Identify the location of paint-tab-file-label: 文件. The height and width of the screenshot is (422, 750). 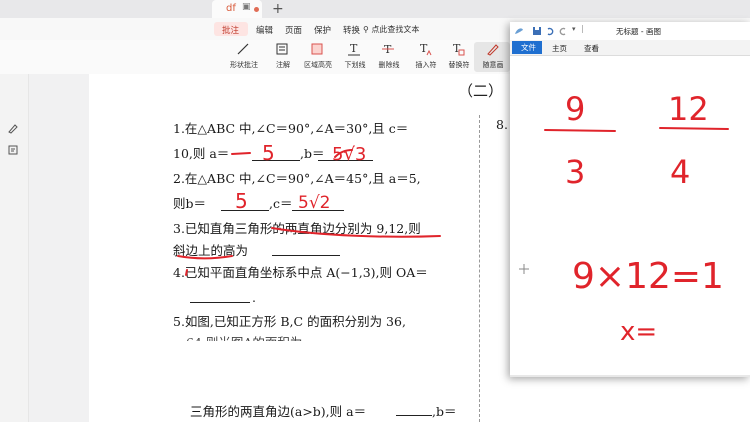
(528, 47).